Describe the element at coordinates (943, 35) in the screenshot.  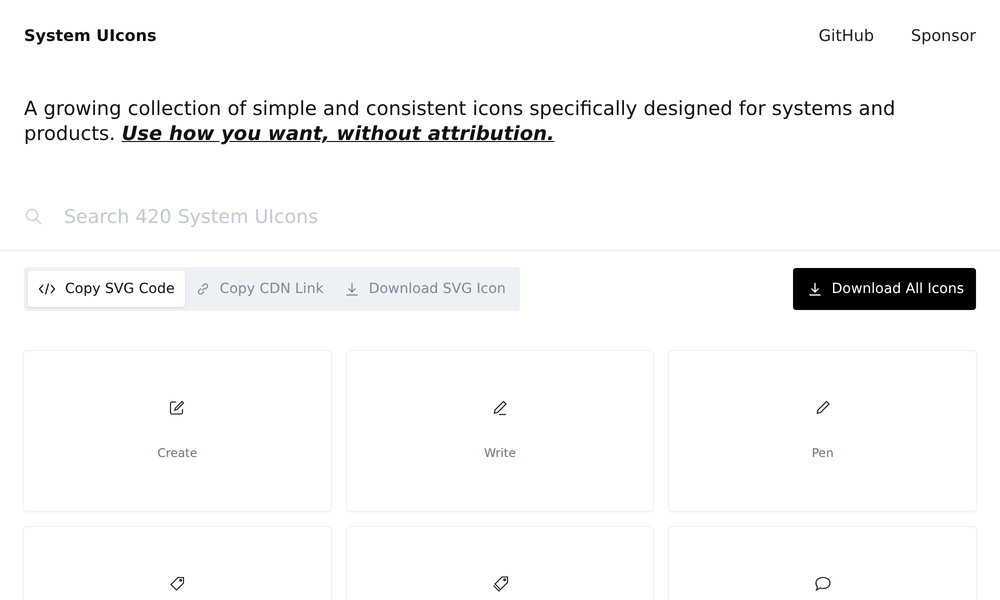
I see `nav-link: Sponsor` at that location.